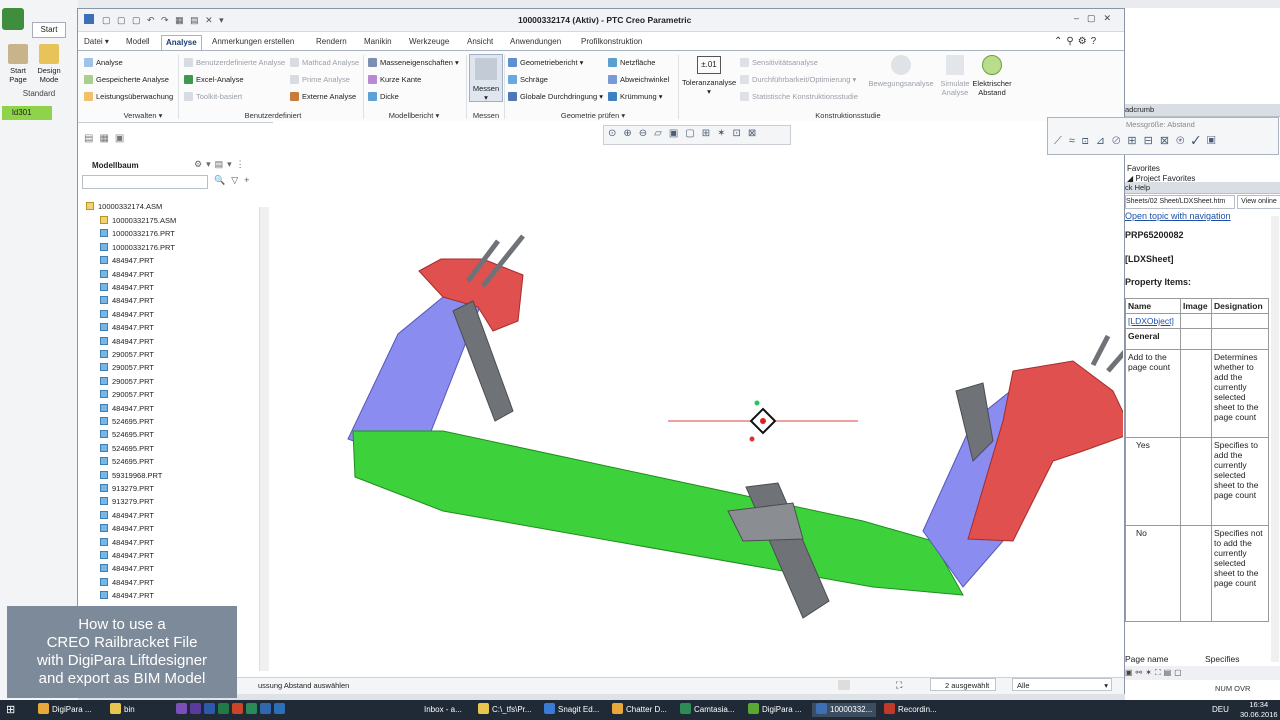 The width and height of the screenshot is (1280, 720). What do you see at coordinates (1275, 439) in the screenshot?
I see `help-scrollbar` at bounding box center [1275, 439].